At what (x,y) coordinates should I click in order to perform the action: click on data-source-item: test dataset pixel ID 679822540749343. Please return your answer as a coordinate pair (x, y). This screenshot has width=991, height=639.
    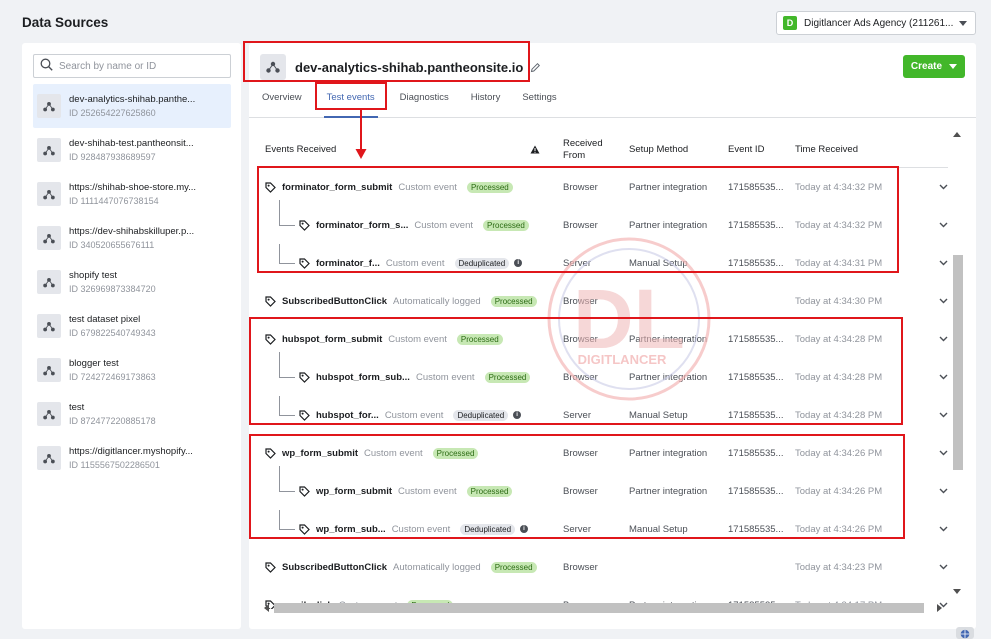
    Looking at the image, I should click on (132, 326).